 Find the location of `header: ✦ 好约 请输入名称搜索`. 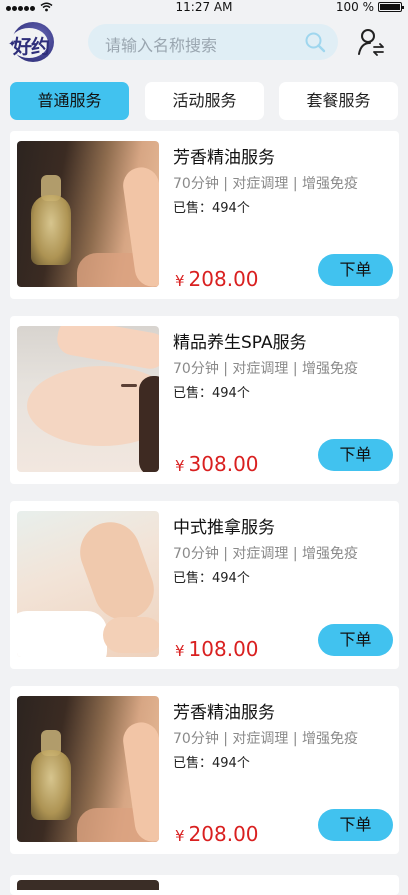

header: ✦ 好约 请输入名称搜索 is located at coordinates (204, 43).